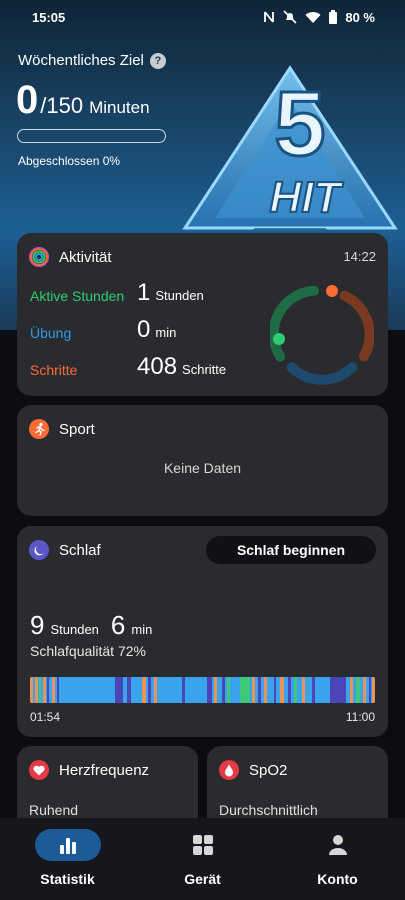 The image size is (405, 900). Describe the element at coordinates (45, 717) in the screenshot. I see `sleep-start-time: 01:54` at that location.